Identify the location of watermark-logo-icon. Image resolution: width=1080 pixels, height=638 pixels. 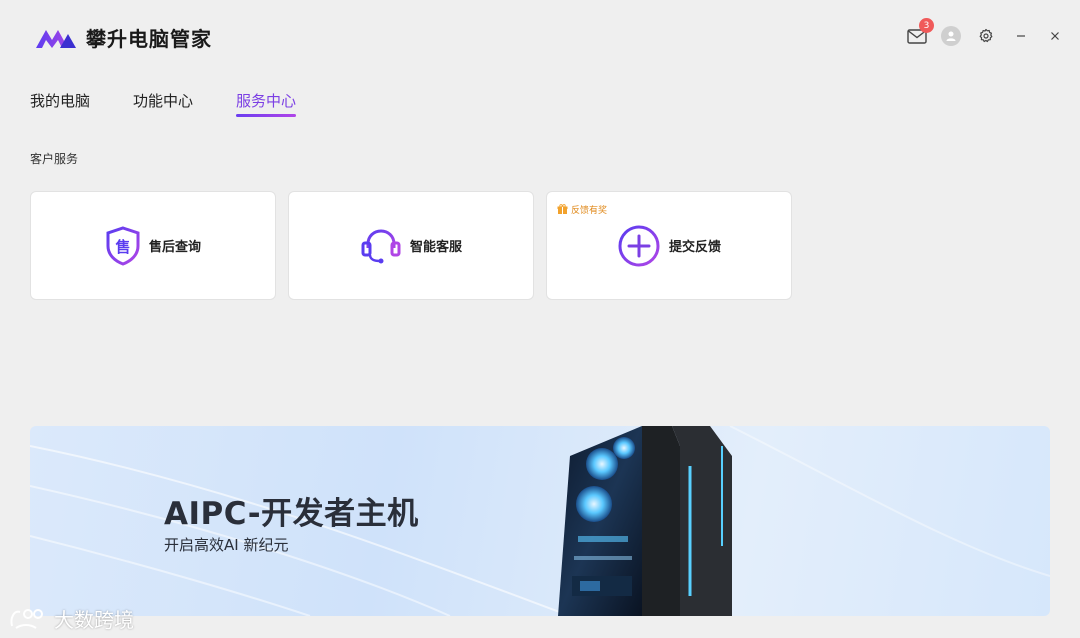
(26, 618).